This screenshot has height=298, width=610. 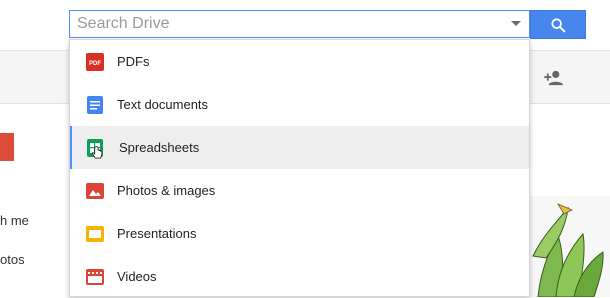 What do you see at coordinates (299, 104) in the screenshot?
I see `dropdown-item-text-documents: Text documents` at bounding box center [299, 104].